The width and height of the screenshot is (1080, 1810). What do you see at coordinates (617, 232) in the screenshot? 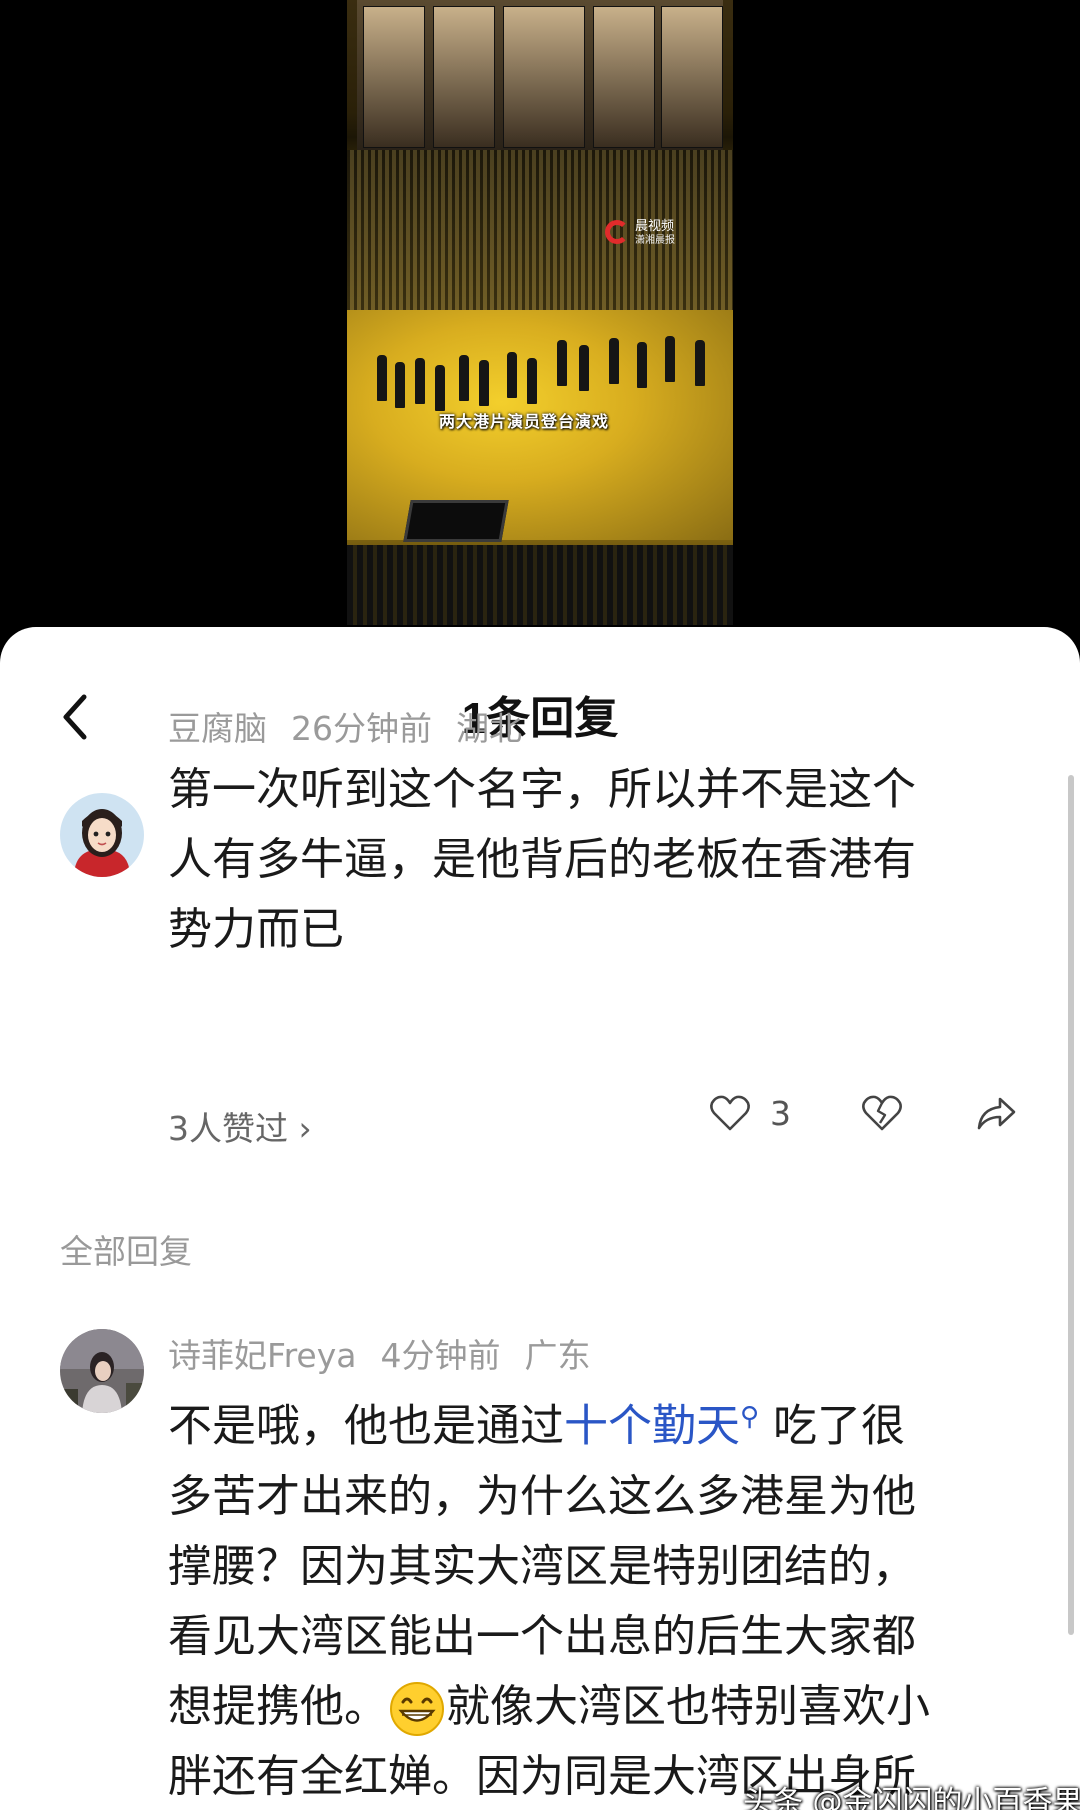
I see `channel-logo-icon` at bounding box center [617, 232].